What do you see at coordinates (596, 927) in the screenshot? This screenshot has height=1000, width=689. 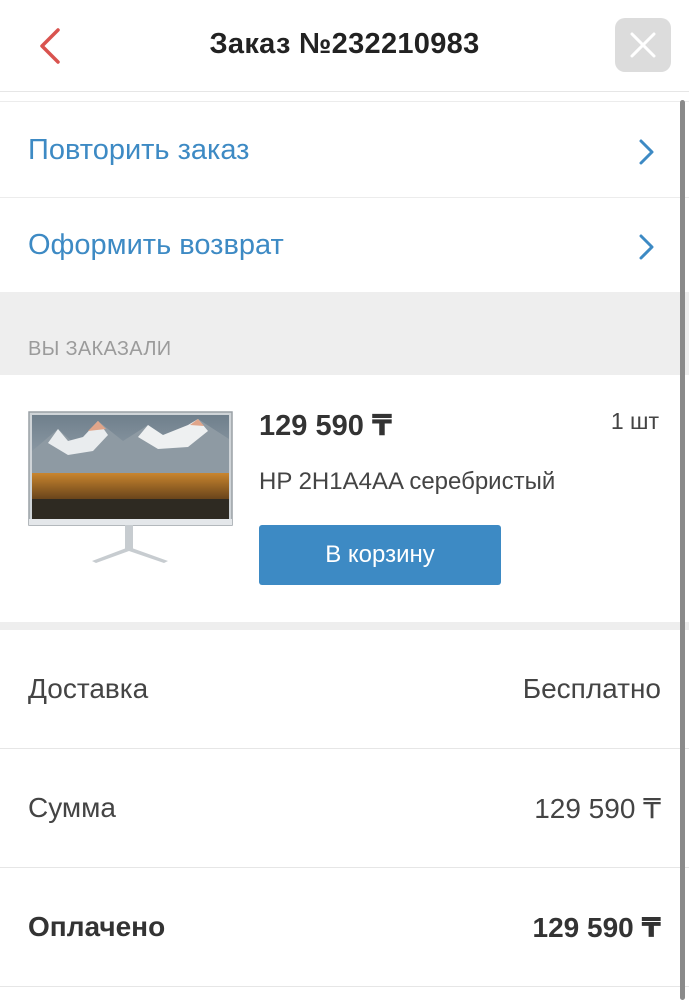 I see `paid-value: 129 590 ₸` at bounding box center [596, 927].